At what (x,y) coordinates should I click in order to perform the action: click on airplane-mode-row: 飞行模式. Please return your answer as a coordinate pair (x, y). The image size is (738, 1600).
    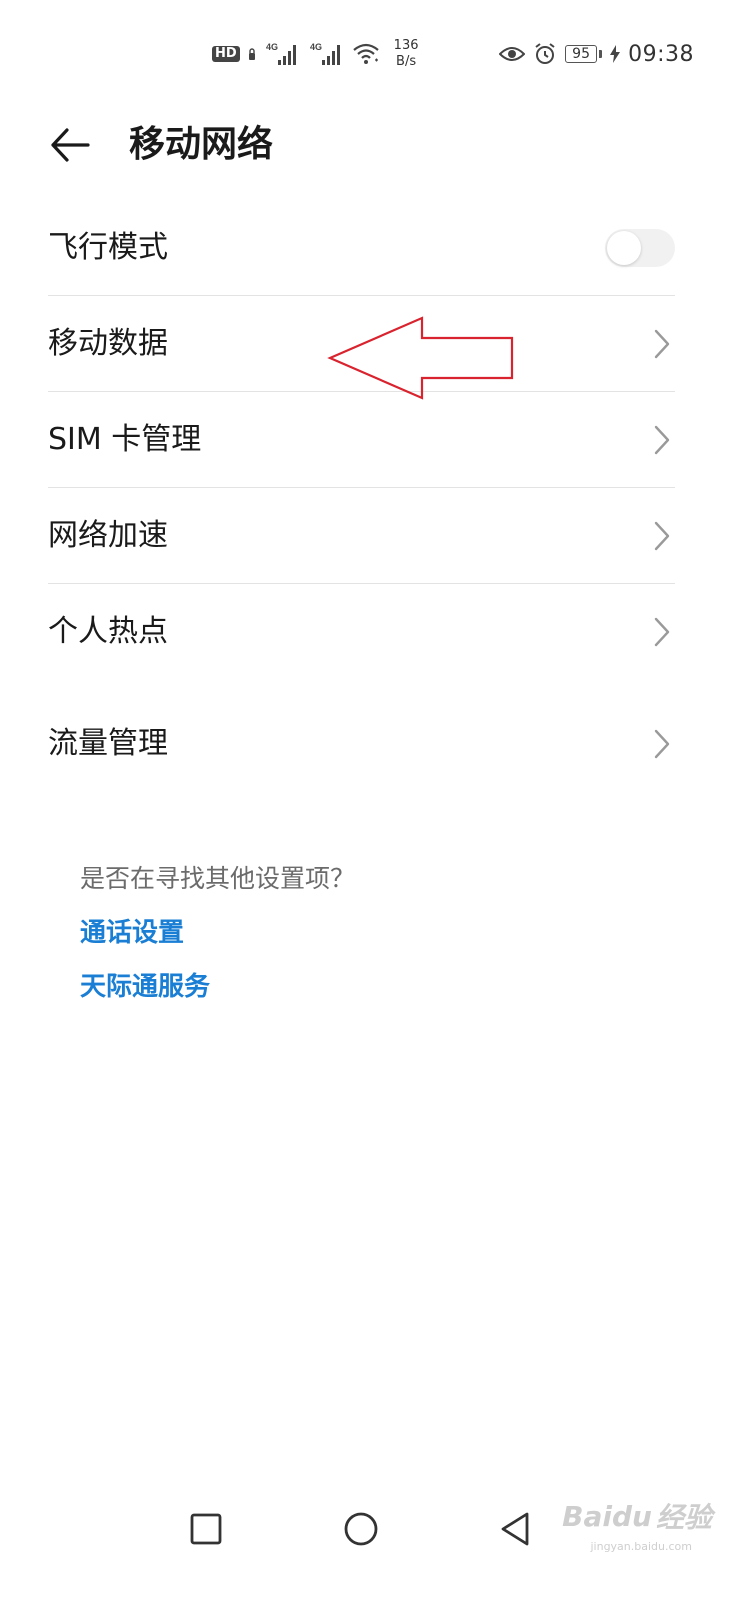
    Looking at the image, I should click on (361, 248).